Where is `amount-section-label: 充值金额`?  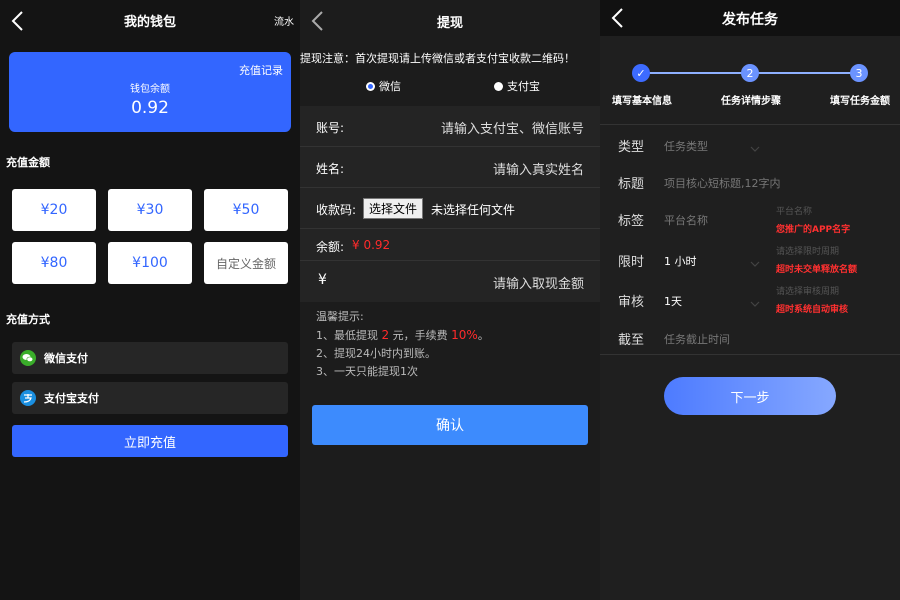 amount-section-label: 充值金额 is located at coordinates (28, 162).